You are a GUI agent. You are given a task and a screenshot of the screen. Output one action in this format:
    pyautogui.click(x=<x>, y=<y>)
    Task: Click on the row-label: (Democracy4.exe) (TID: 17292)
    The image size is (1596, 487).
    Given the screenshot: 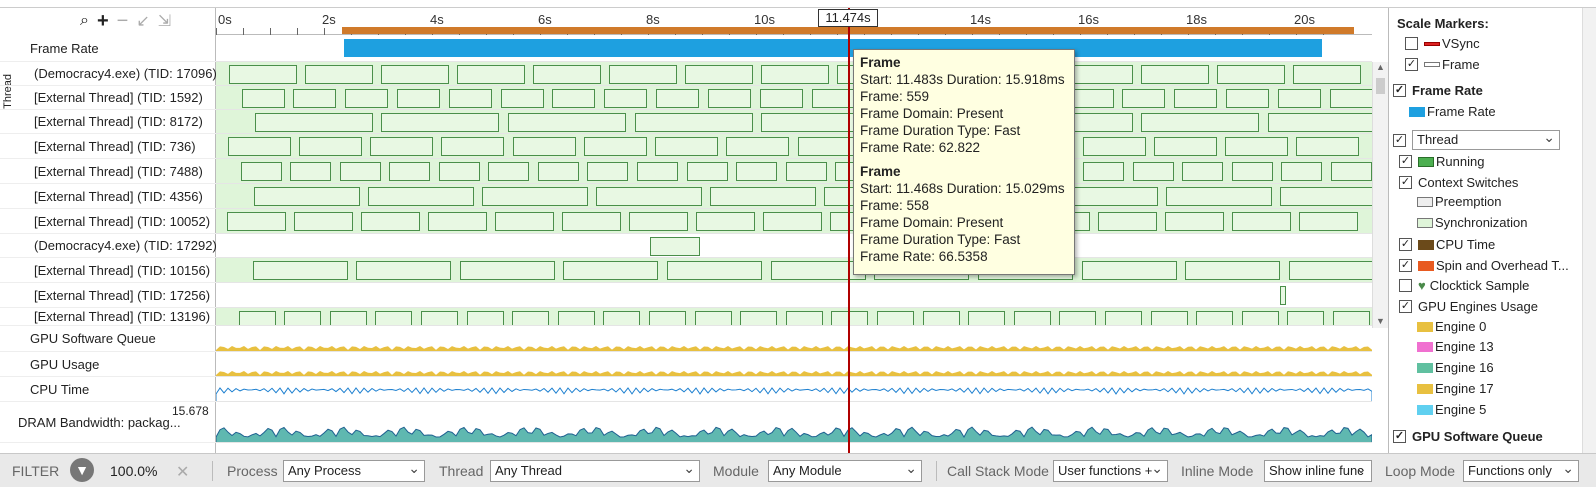 What is the action you would take?
    pyautogui.click(x=108, y=246)
    